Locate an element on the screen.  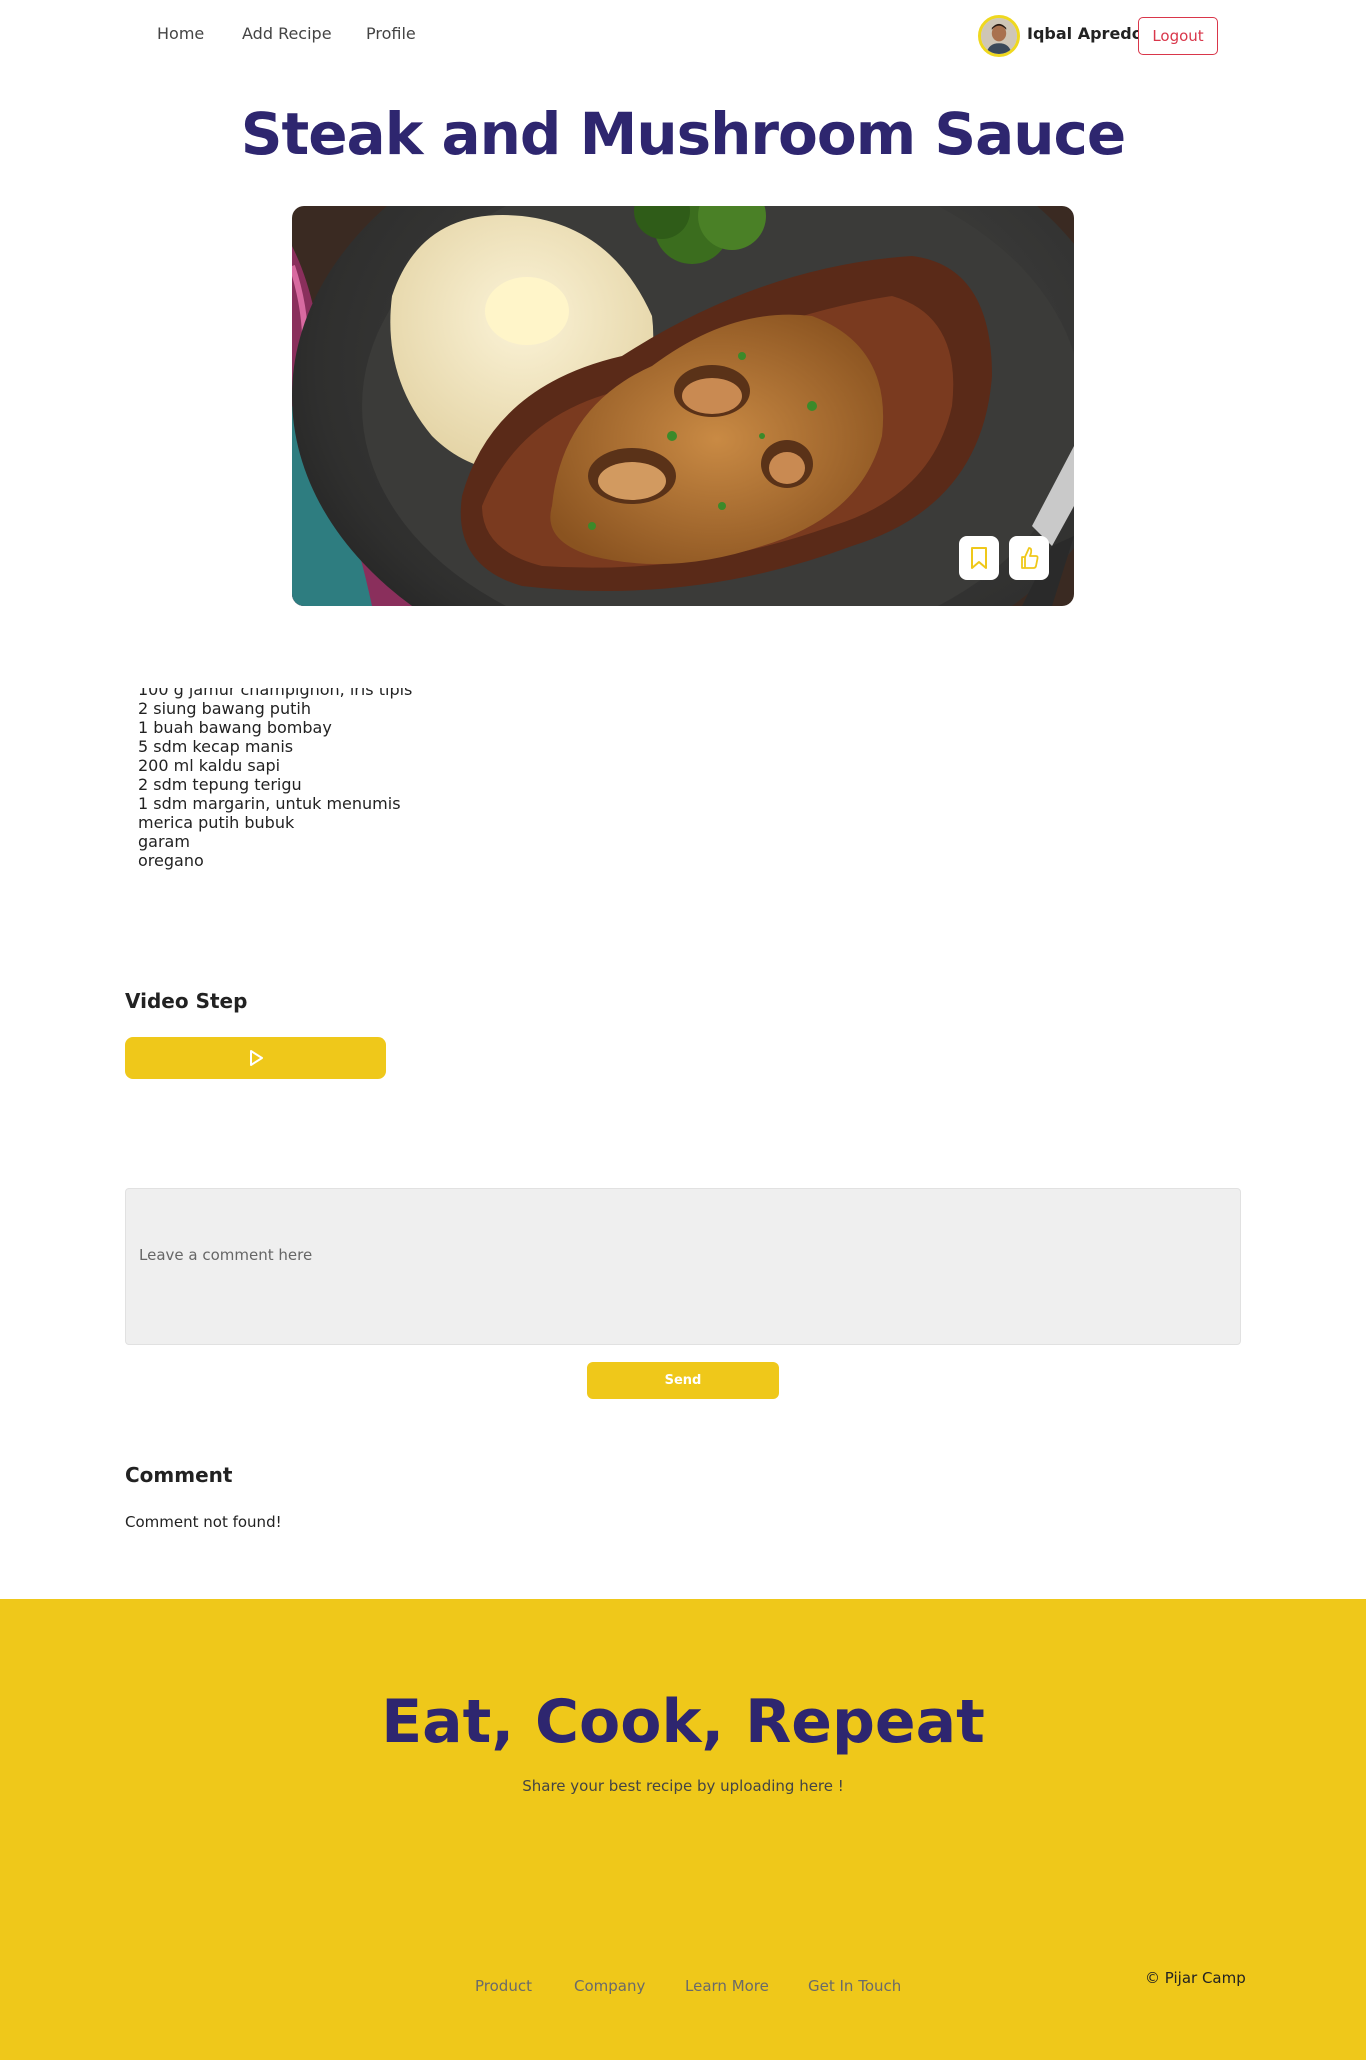
ingredient-item: oregano is located at coordinates (388, 860).